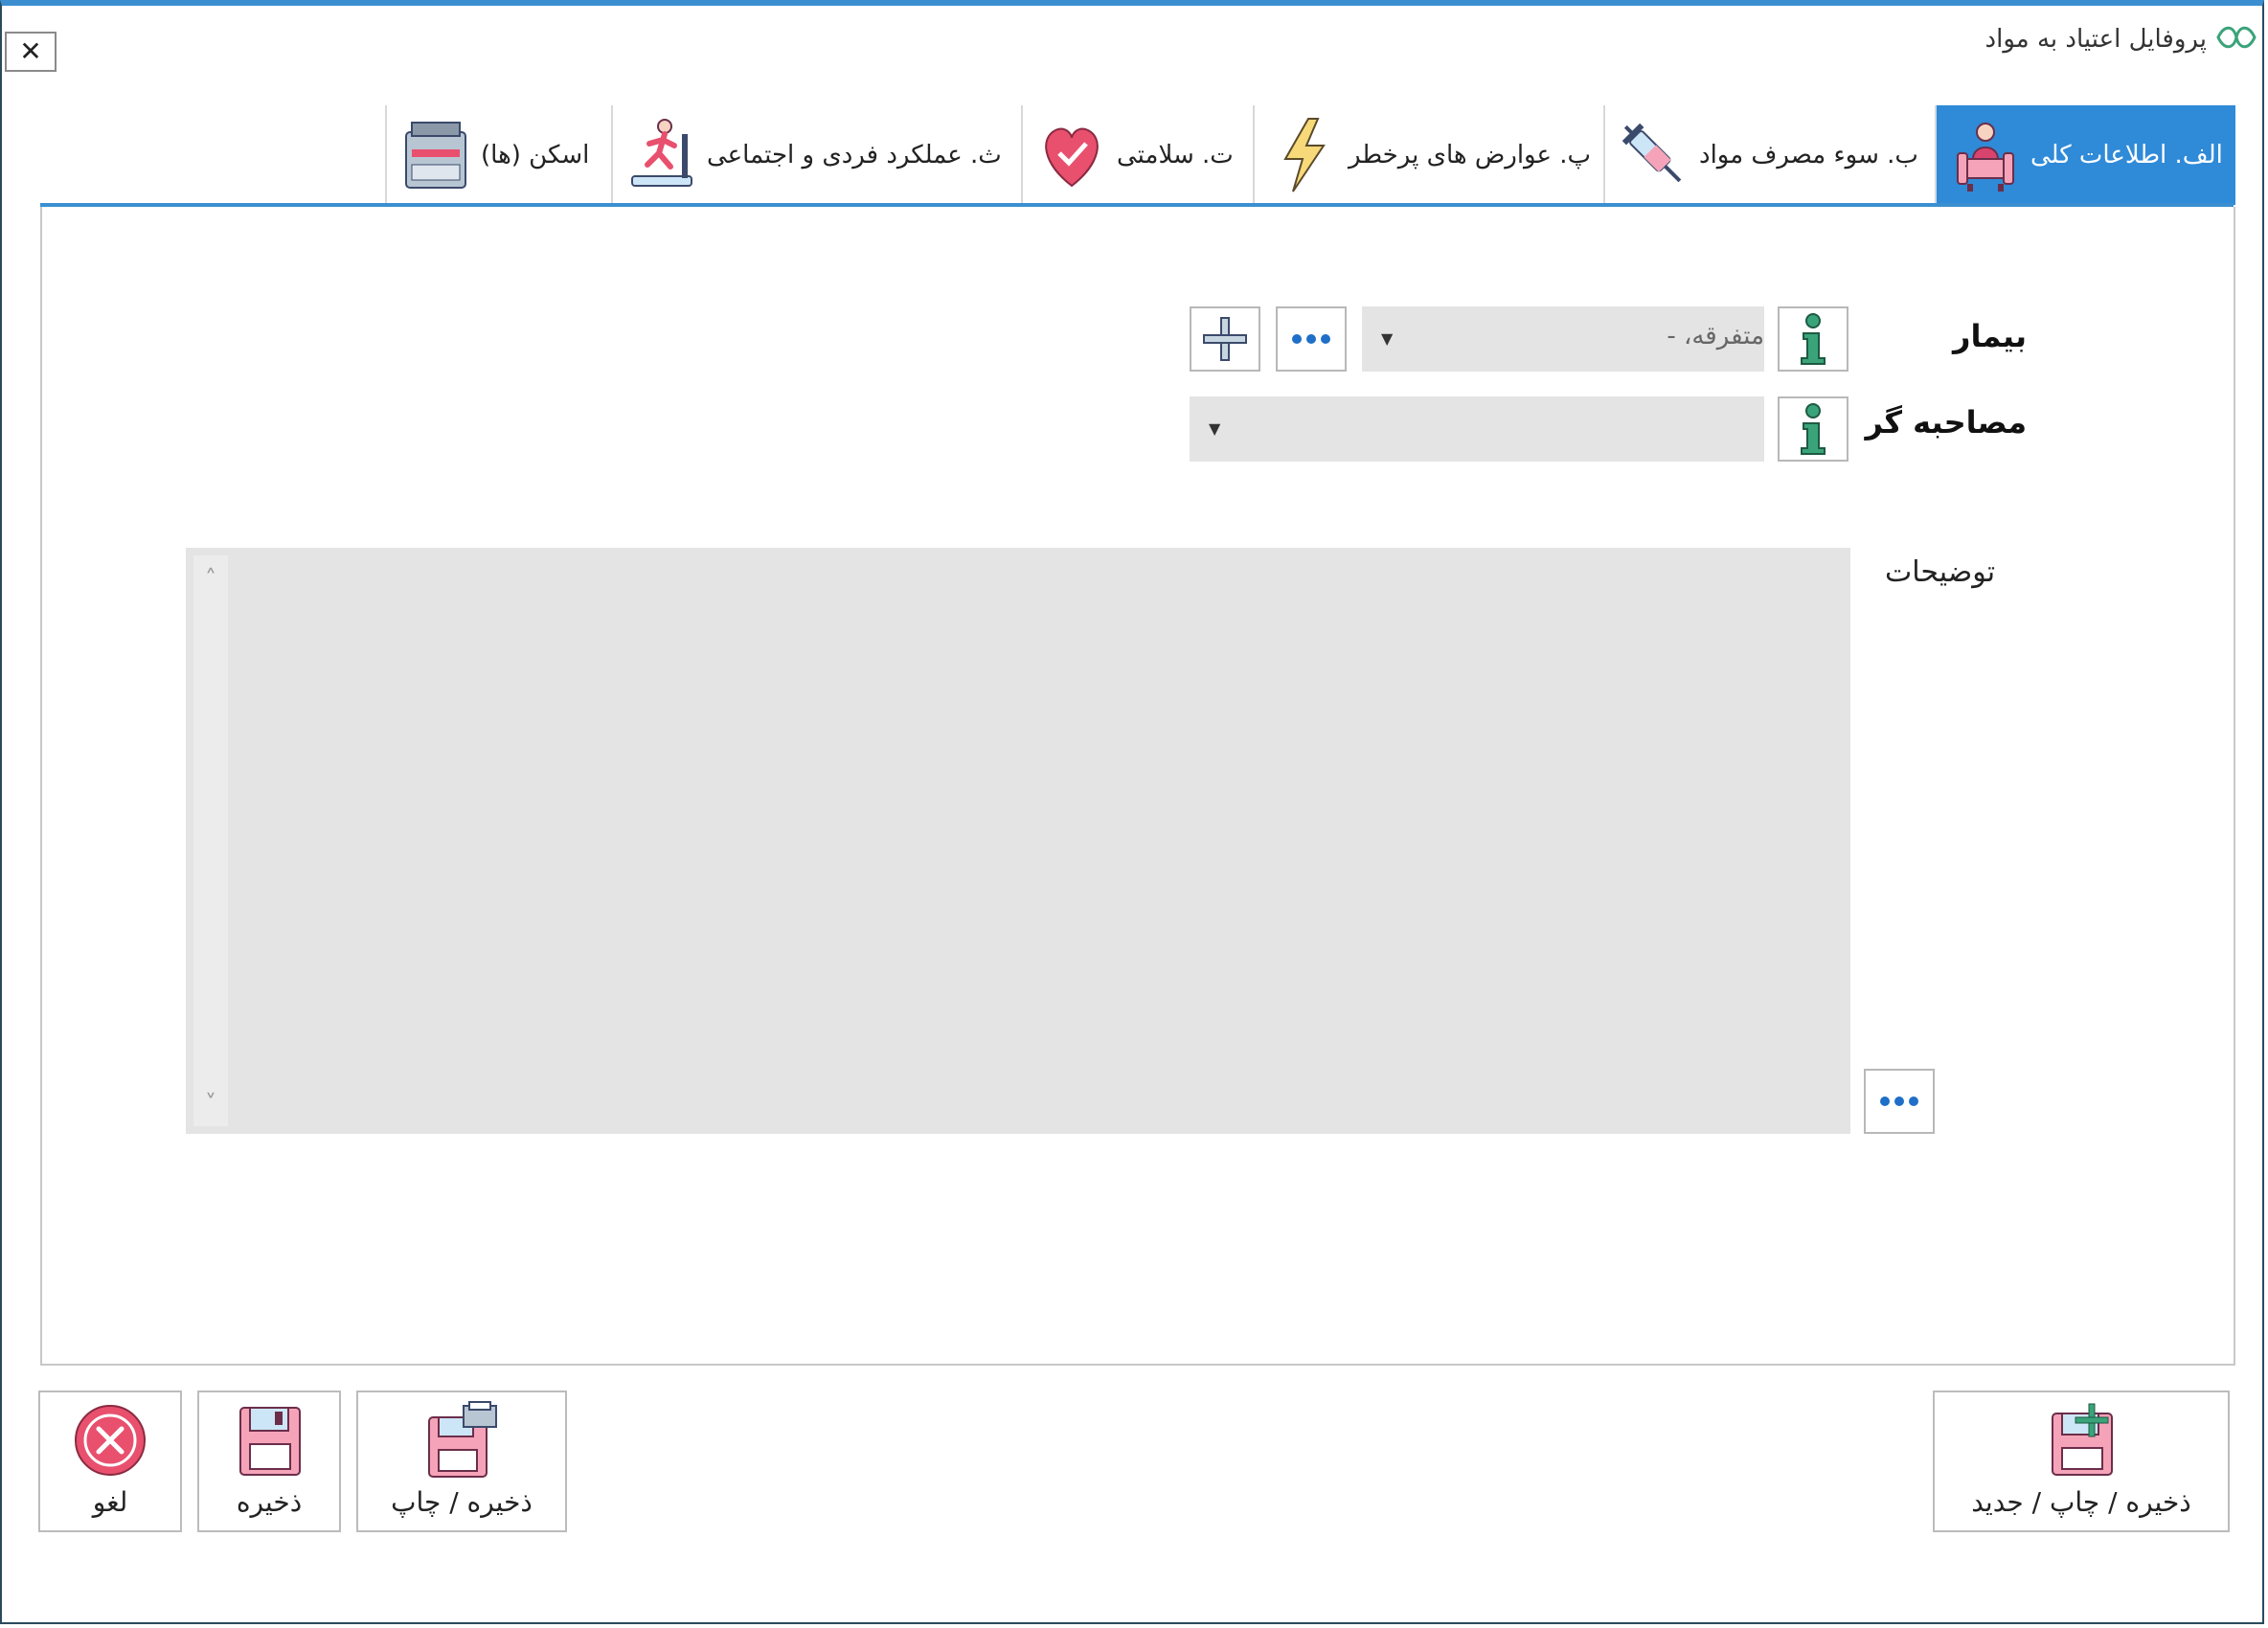 This screenshot has width=2268, height=1628. I want to click on interviewer-label: مصاحبه گر, so click(1946, 422).